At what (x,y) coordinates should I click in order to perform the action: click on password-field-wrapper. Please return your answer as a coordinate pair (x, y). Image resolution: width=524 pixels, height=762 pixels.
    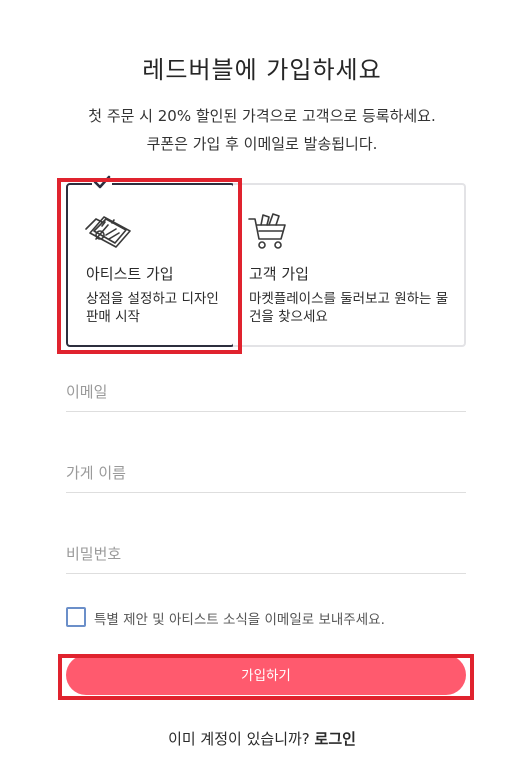
    Looking at the image, I should click on (266, 554).